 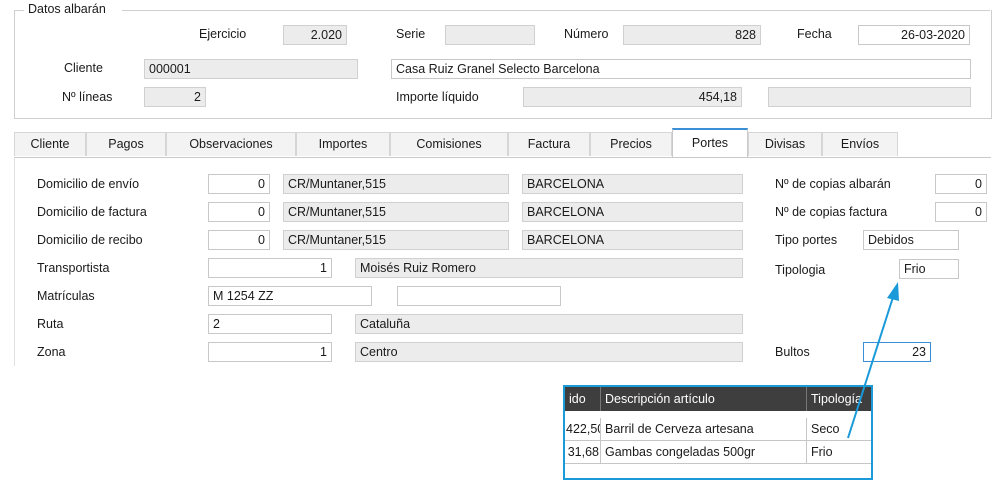 What do you see at coordinates (806, 240) in the screenshot?
I see `tipo-portes-label: Tipo portes` at bounding box center [806, 240].